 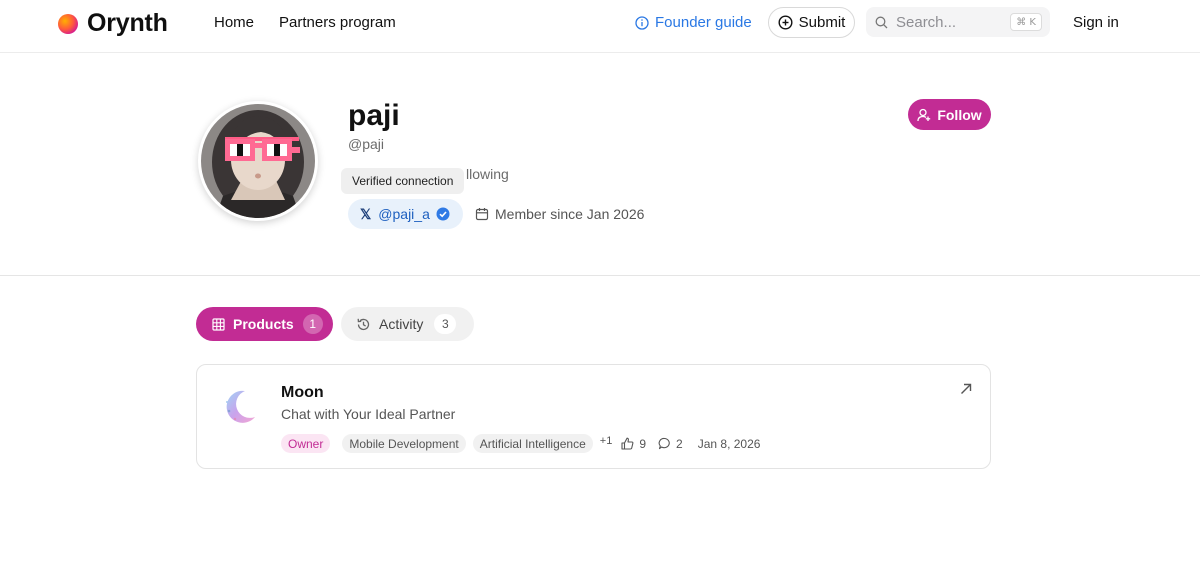 What do you see at coordinates (785, 22) in the screenshot?
I see `plus-circle-icon` at bounding box center [785, 22].